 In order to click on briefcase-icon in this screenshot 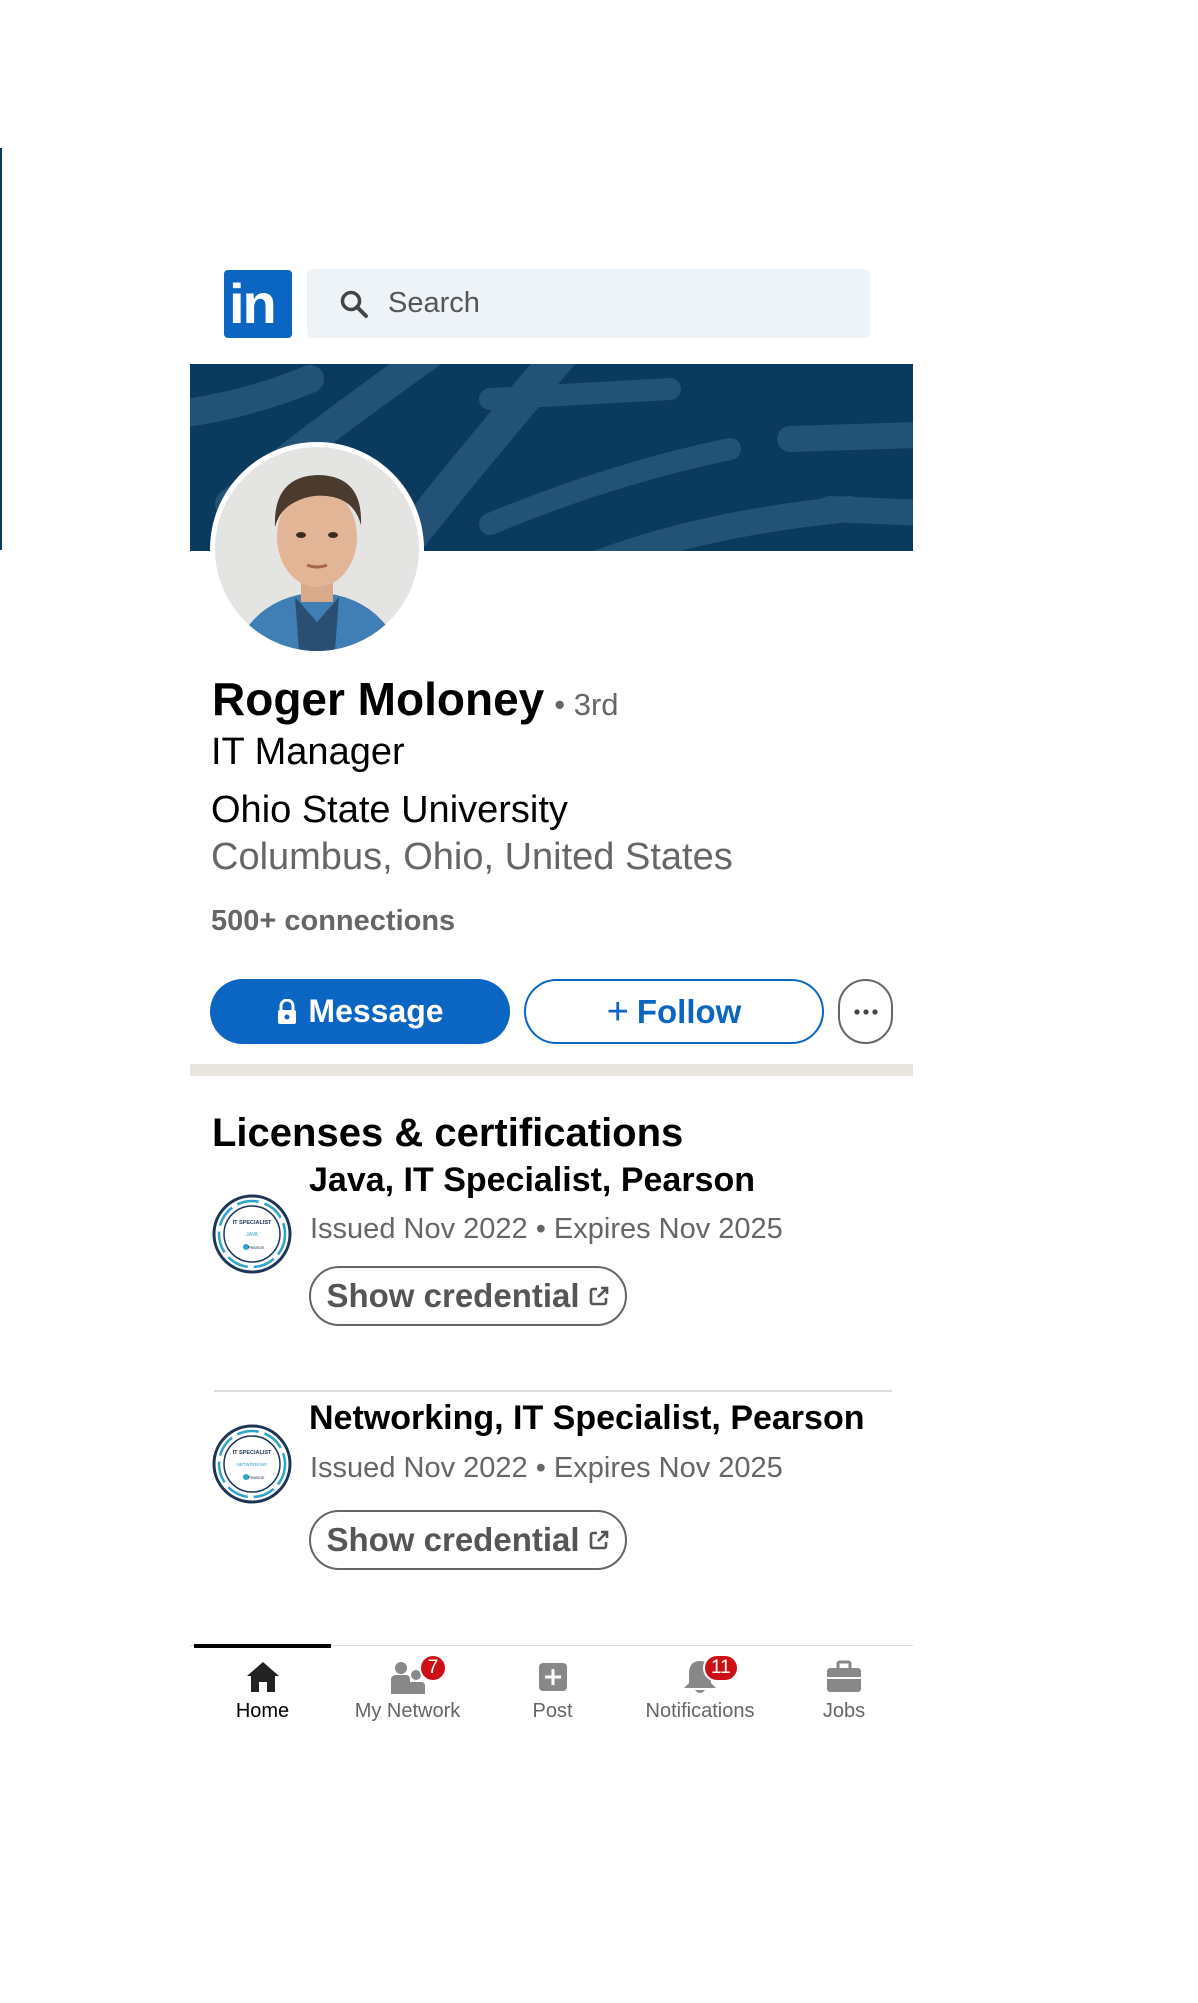, I will do `click(844, 1676)`.